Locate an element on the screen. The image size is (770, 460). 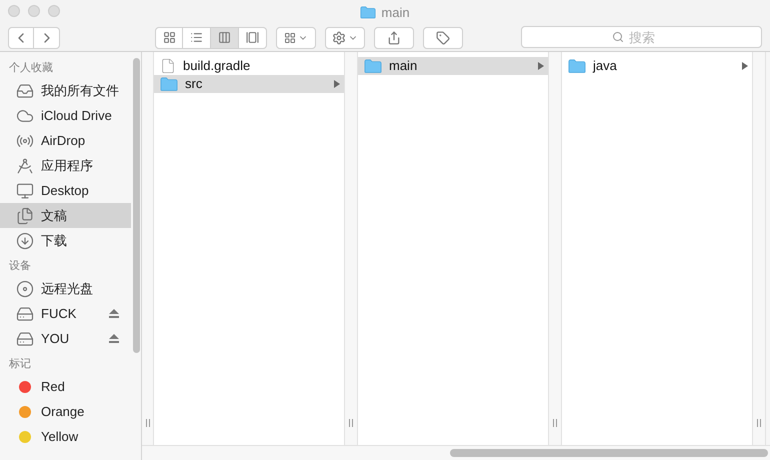
column-view-icon is located at coordinates (224, 37).